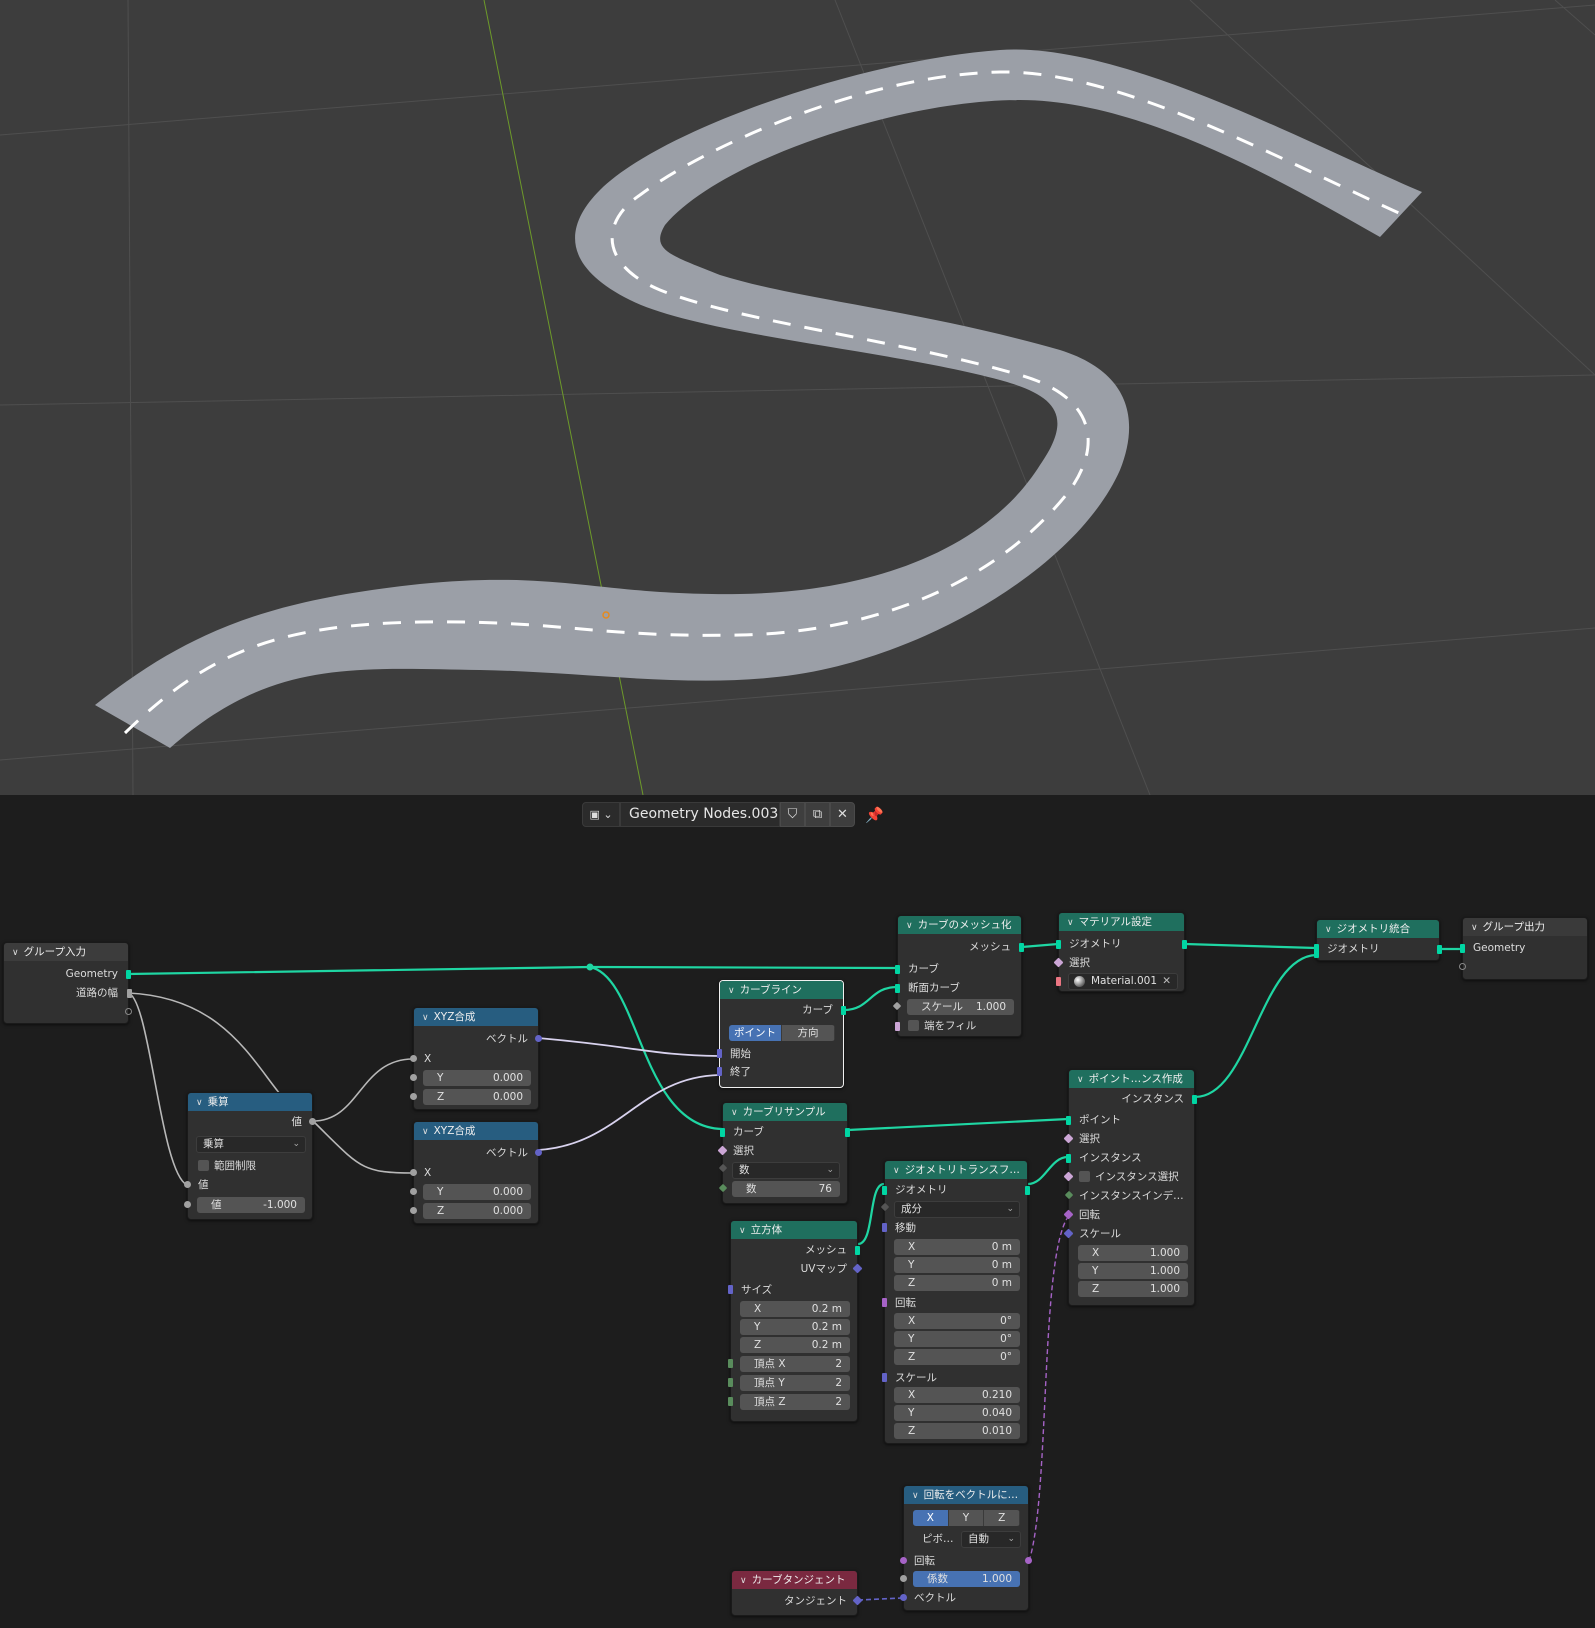  What do you see at coordinates (1068, 1120) in the screenshot?
I see `socket-in-points` at bounding box center [1068, 1120].